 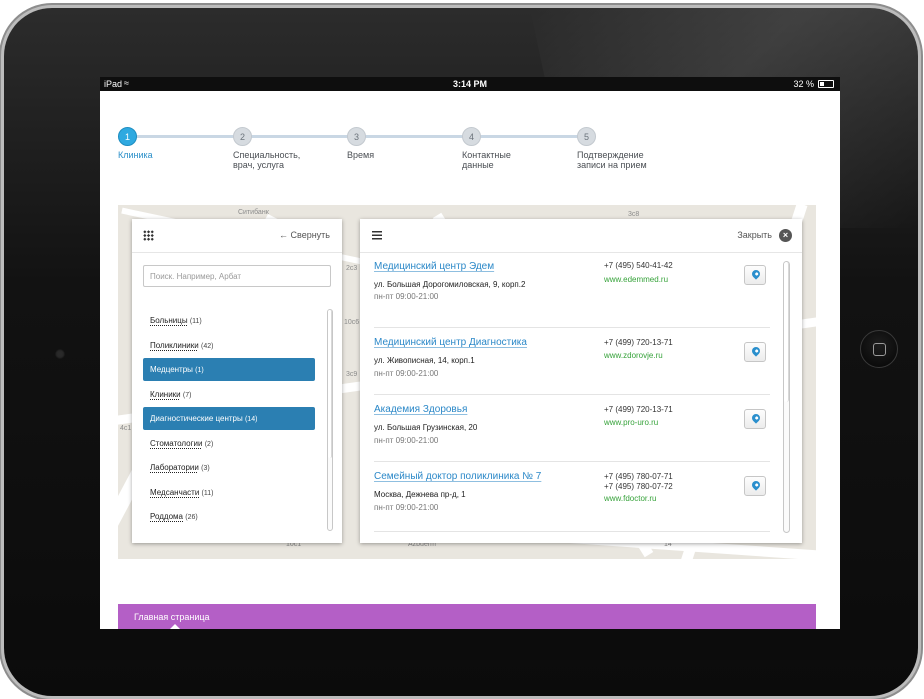 I want to click on clinic-website-link: www.pro-uro.ru, so click(x=631, y=422).